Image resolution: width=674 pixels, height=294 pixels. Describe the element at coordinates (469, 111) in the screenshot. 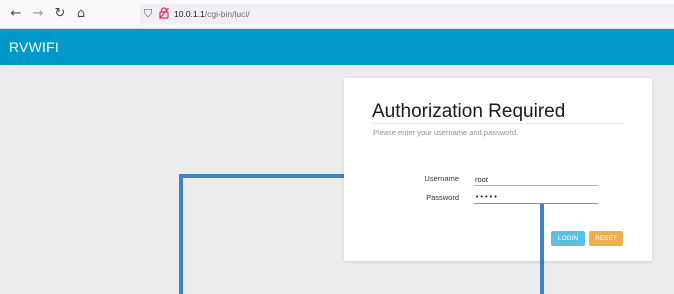

I see `page-title: Authorization Required` at that location.